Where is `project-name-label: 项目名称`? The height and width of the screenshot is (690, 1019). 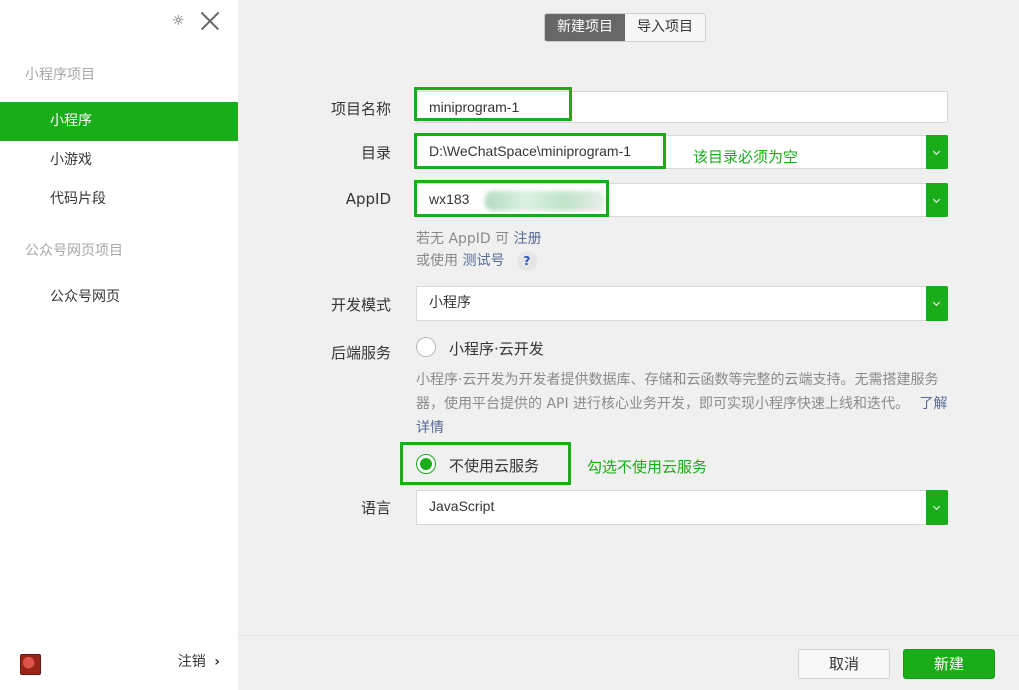
project-name-label: 项目名称 is located at coordinates (360, 109).